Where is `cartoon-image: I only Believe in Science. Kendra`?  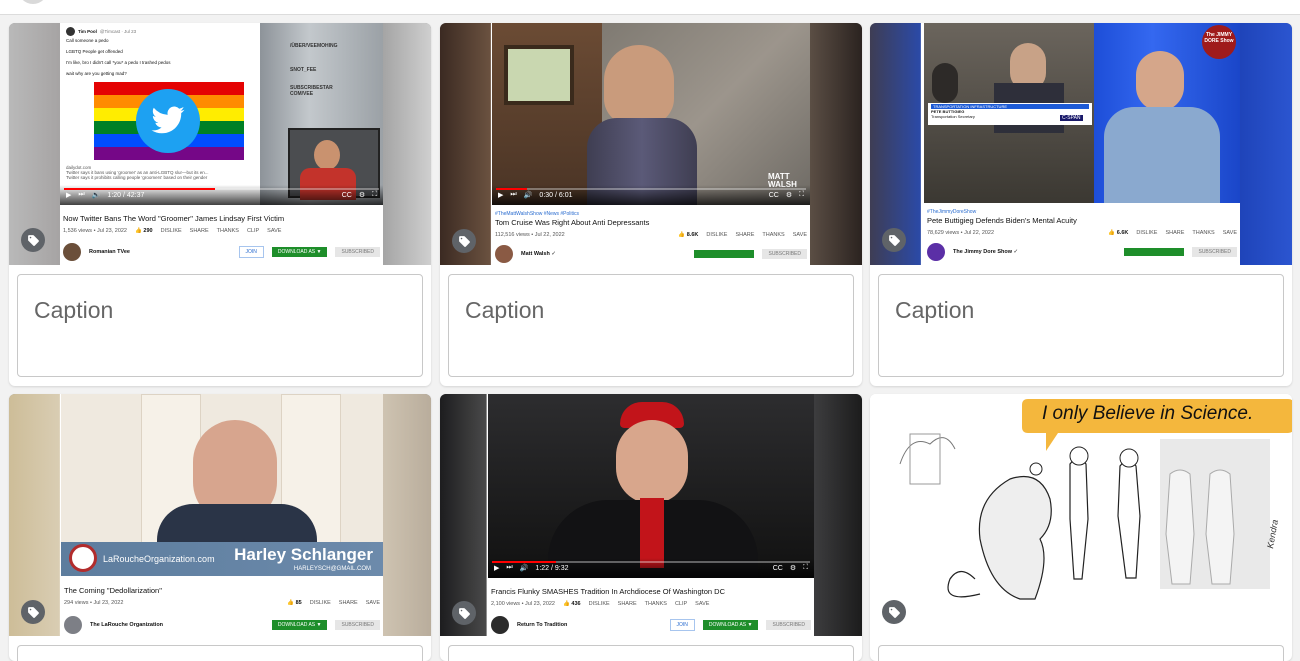
cartoon-image: I only Believe in Science. Kendra is located at coordinates (1081, 515).